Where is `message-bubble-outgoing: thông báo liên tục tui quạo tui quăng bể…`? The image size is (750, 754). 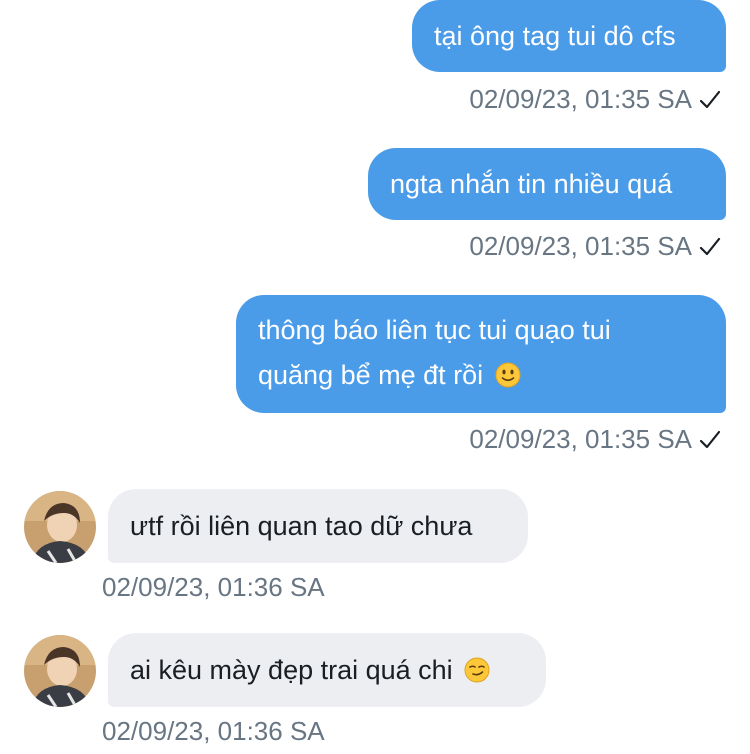 message-bubble-outgoing: thông báo liên tục tui quạo tui quăng bể… is located at coordinates (481, 354).